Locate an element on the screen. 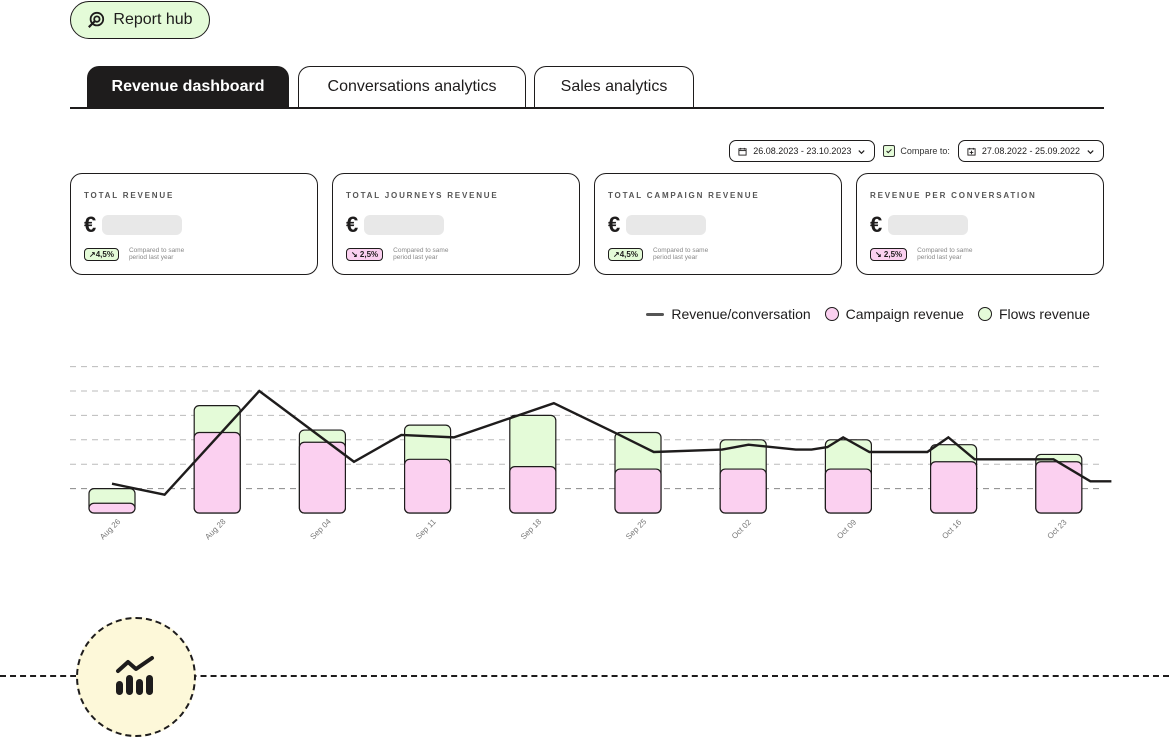 The image size is (1169, 738). compare-toggle: Compare to: is located at coordinates (916, 151).